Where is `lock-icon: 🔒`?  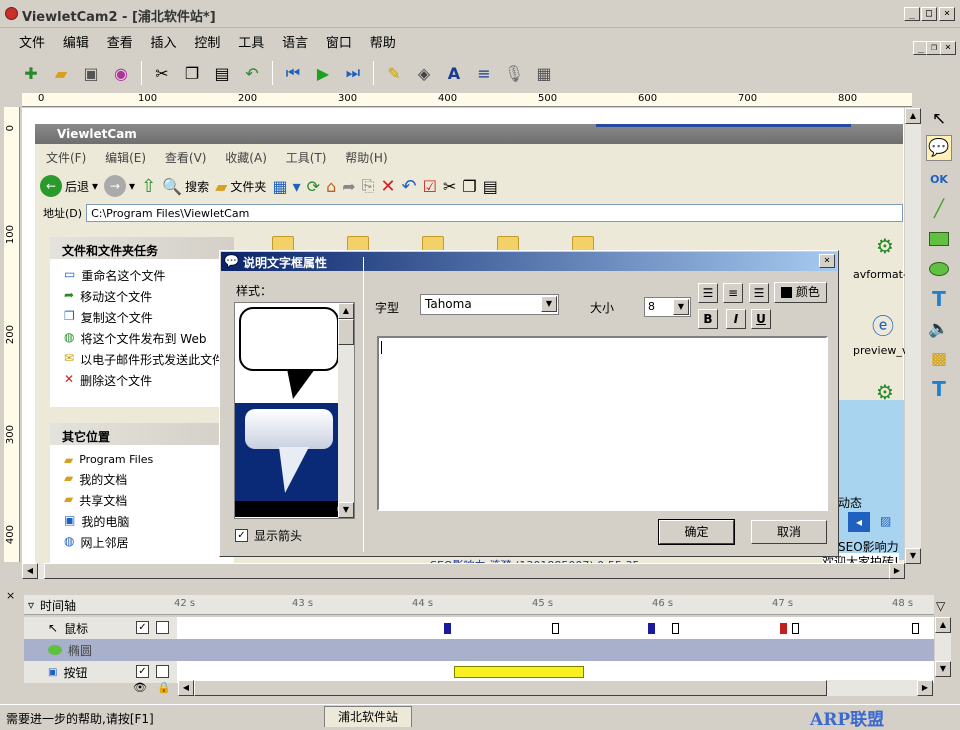 lock-icon: 🔒 is located at coordinates (164, 687).